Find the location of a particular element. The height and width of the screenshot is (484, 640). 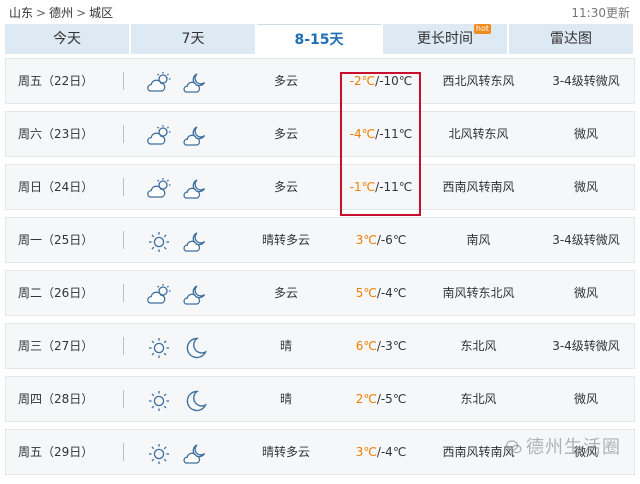

temperature-range: 5℃/-4℃ is located at coordinates (381, 293).